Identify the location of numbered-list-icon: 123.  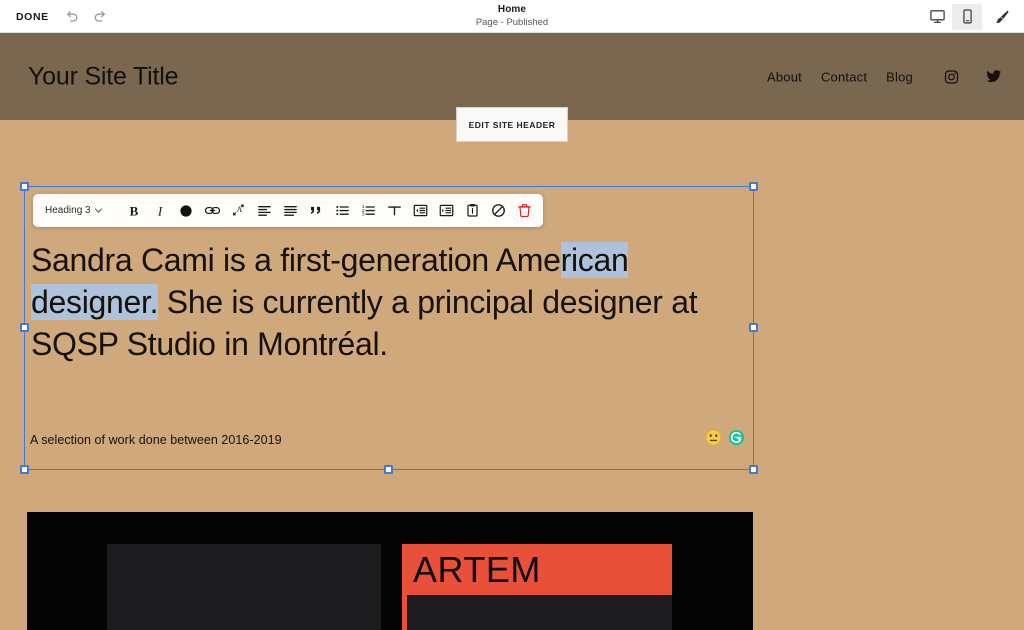
(368, 211).